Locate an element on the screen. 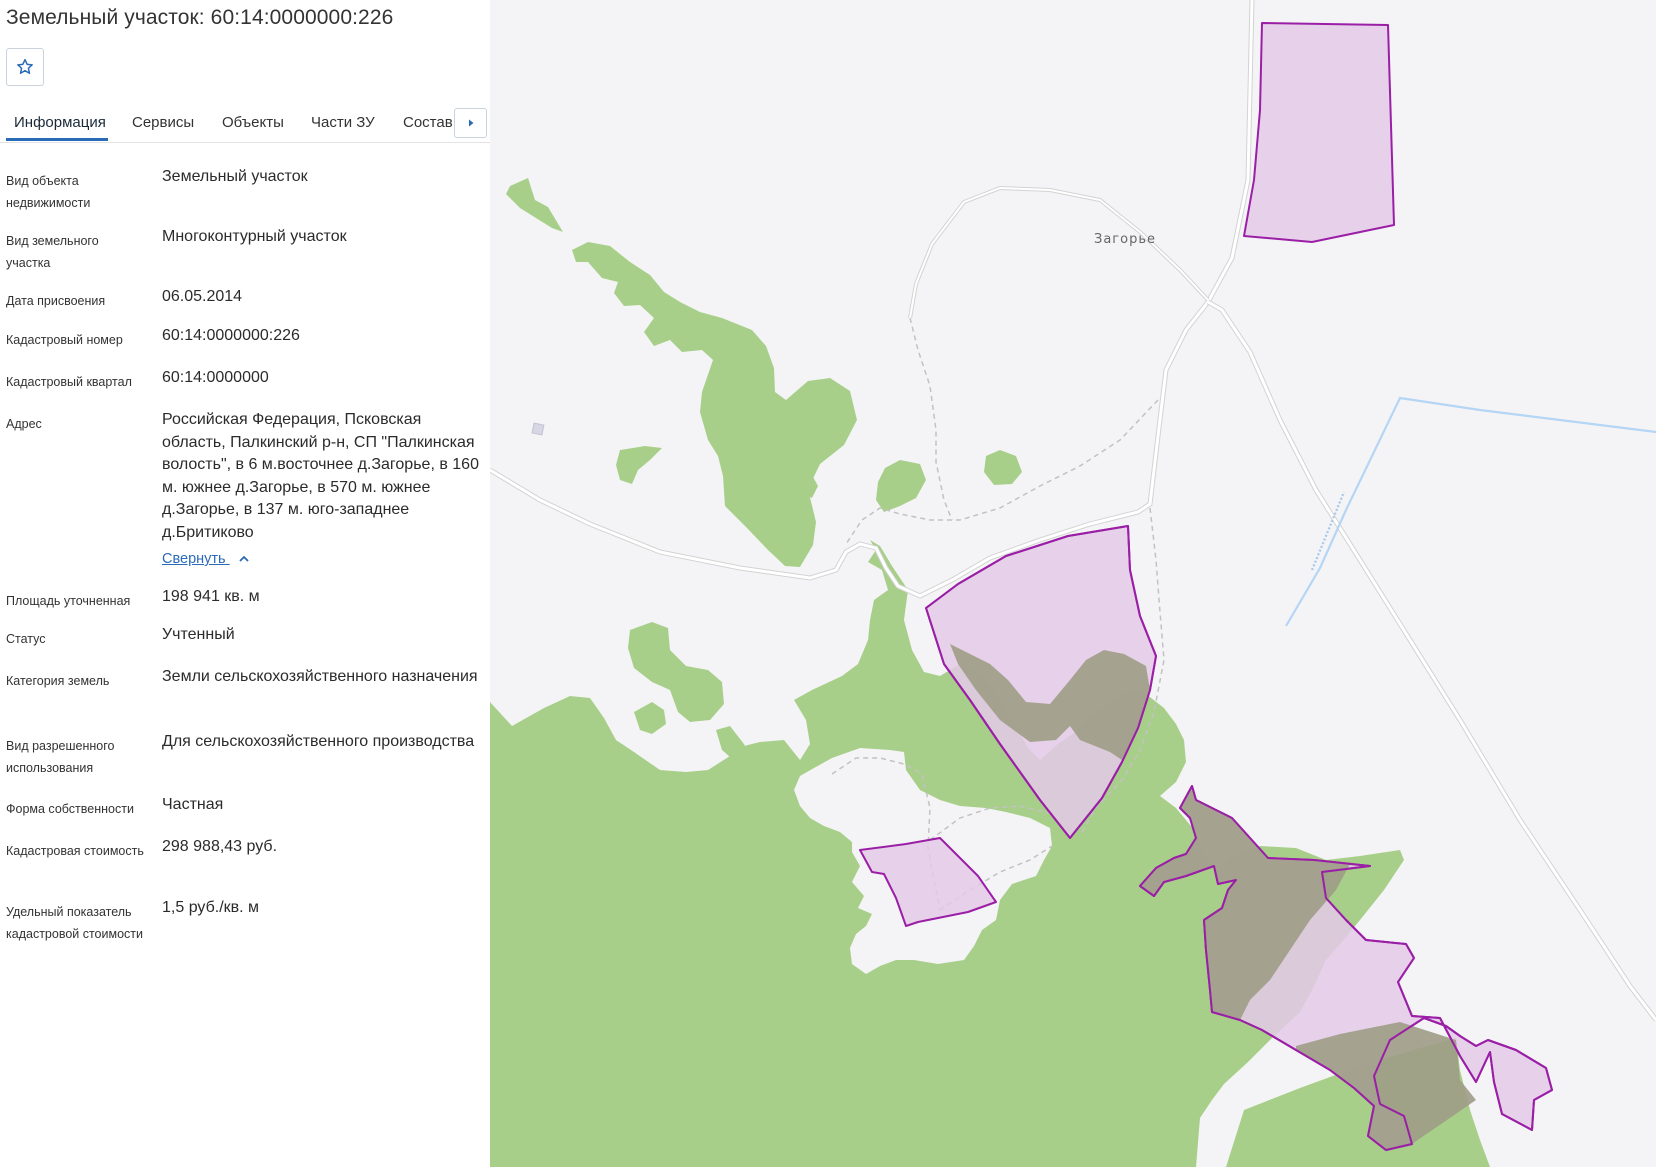 This screenshot has height=1167, width=1656. water-features is located at coordinates (1470, 511).